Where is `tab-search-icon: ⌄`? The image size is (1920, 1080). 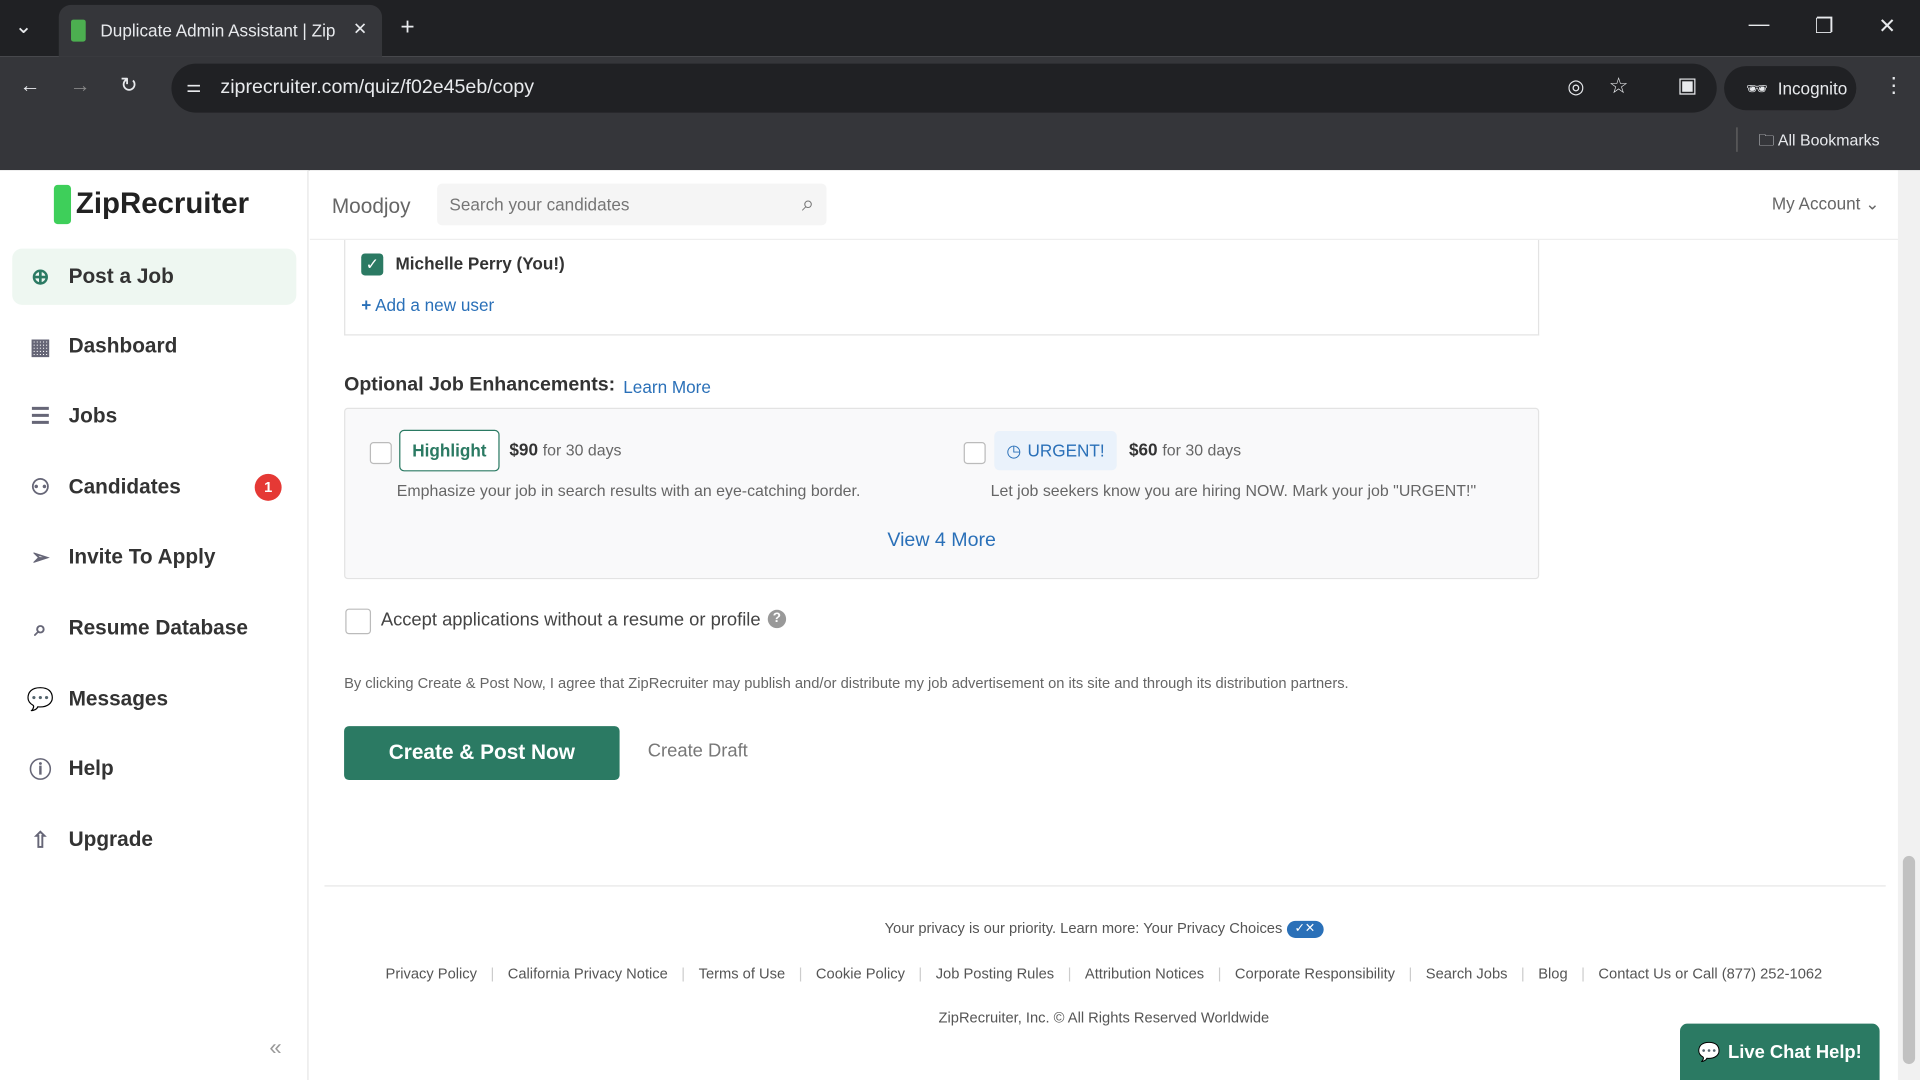
tab-search-icon: ⌄ is located at coordinates (23, 27).